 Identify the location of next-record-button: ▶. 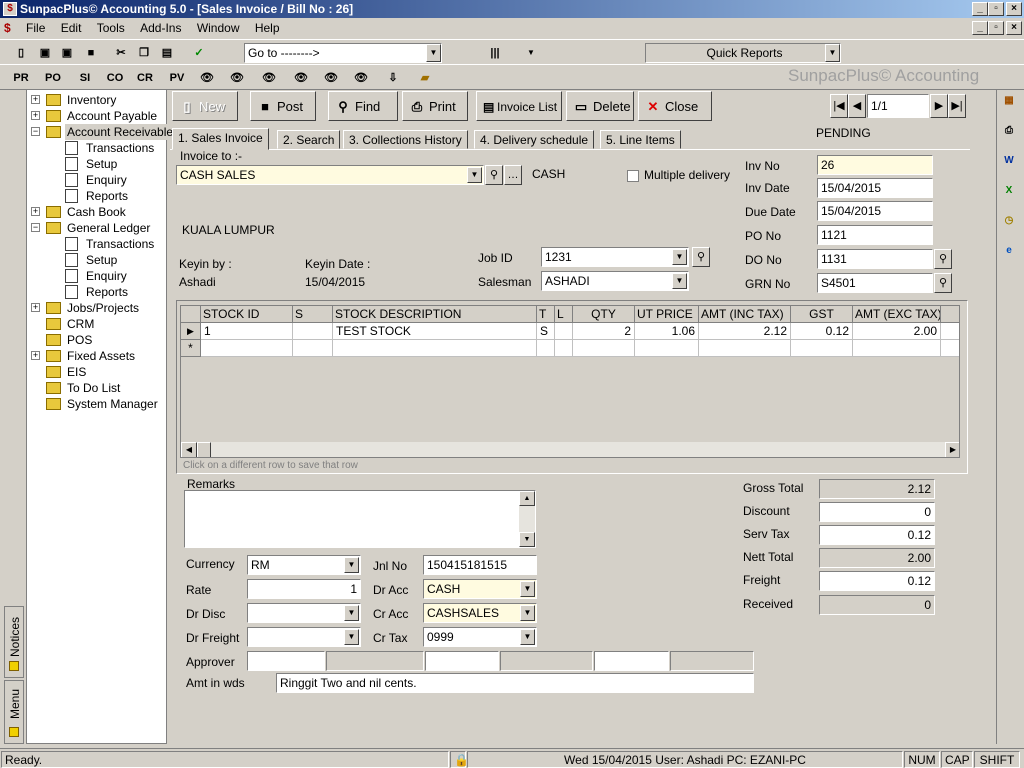
(939, 106).